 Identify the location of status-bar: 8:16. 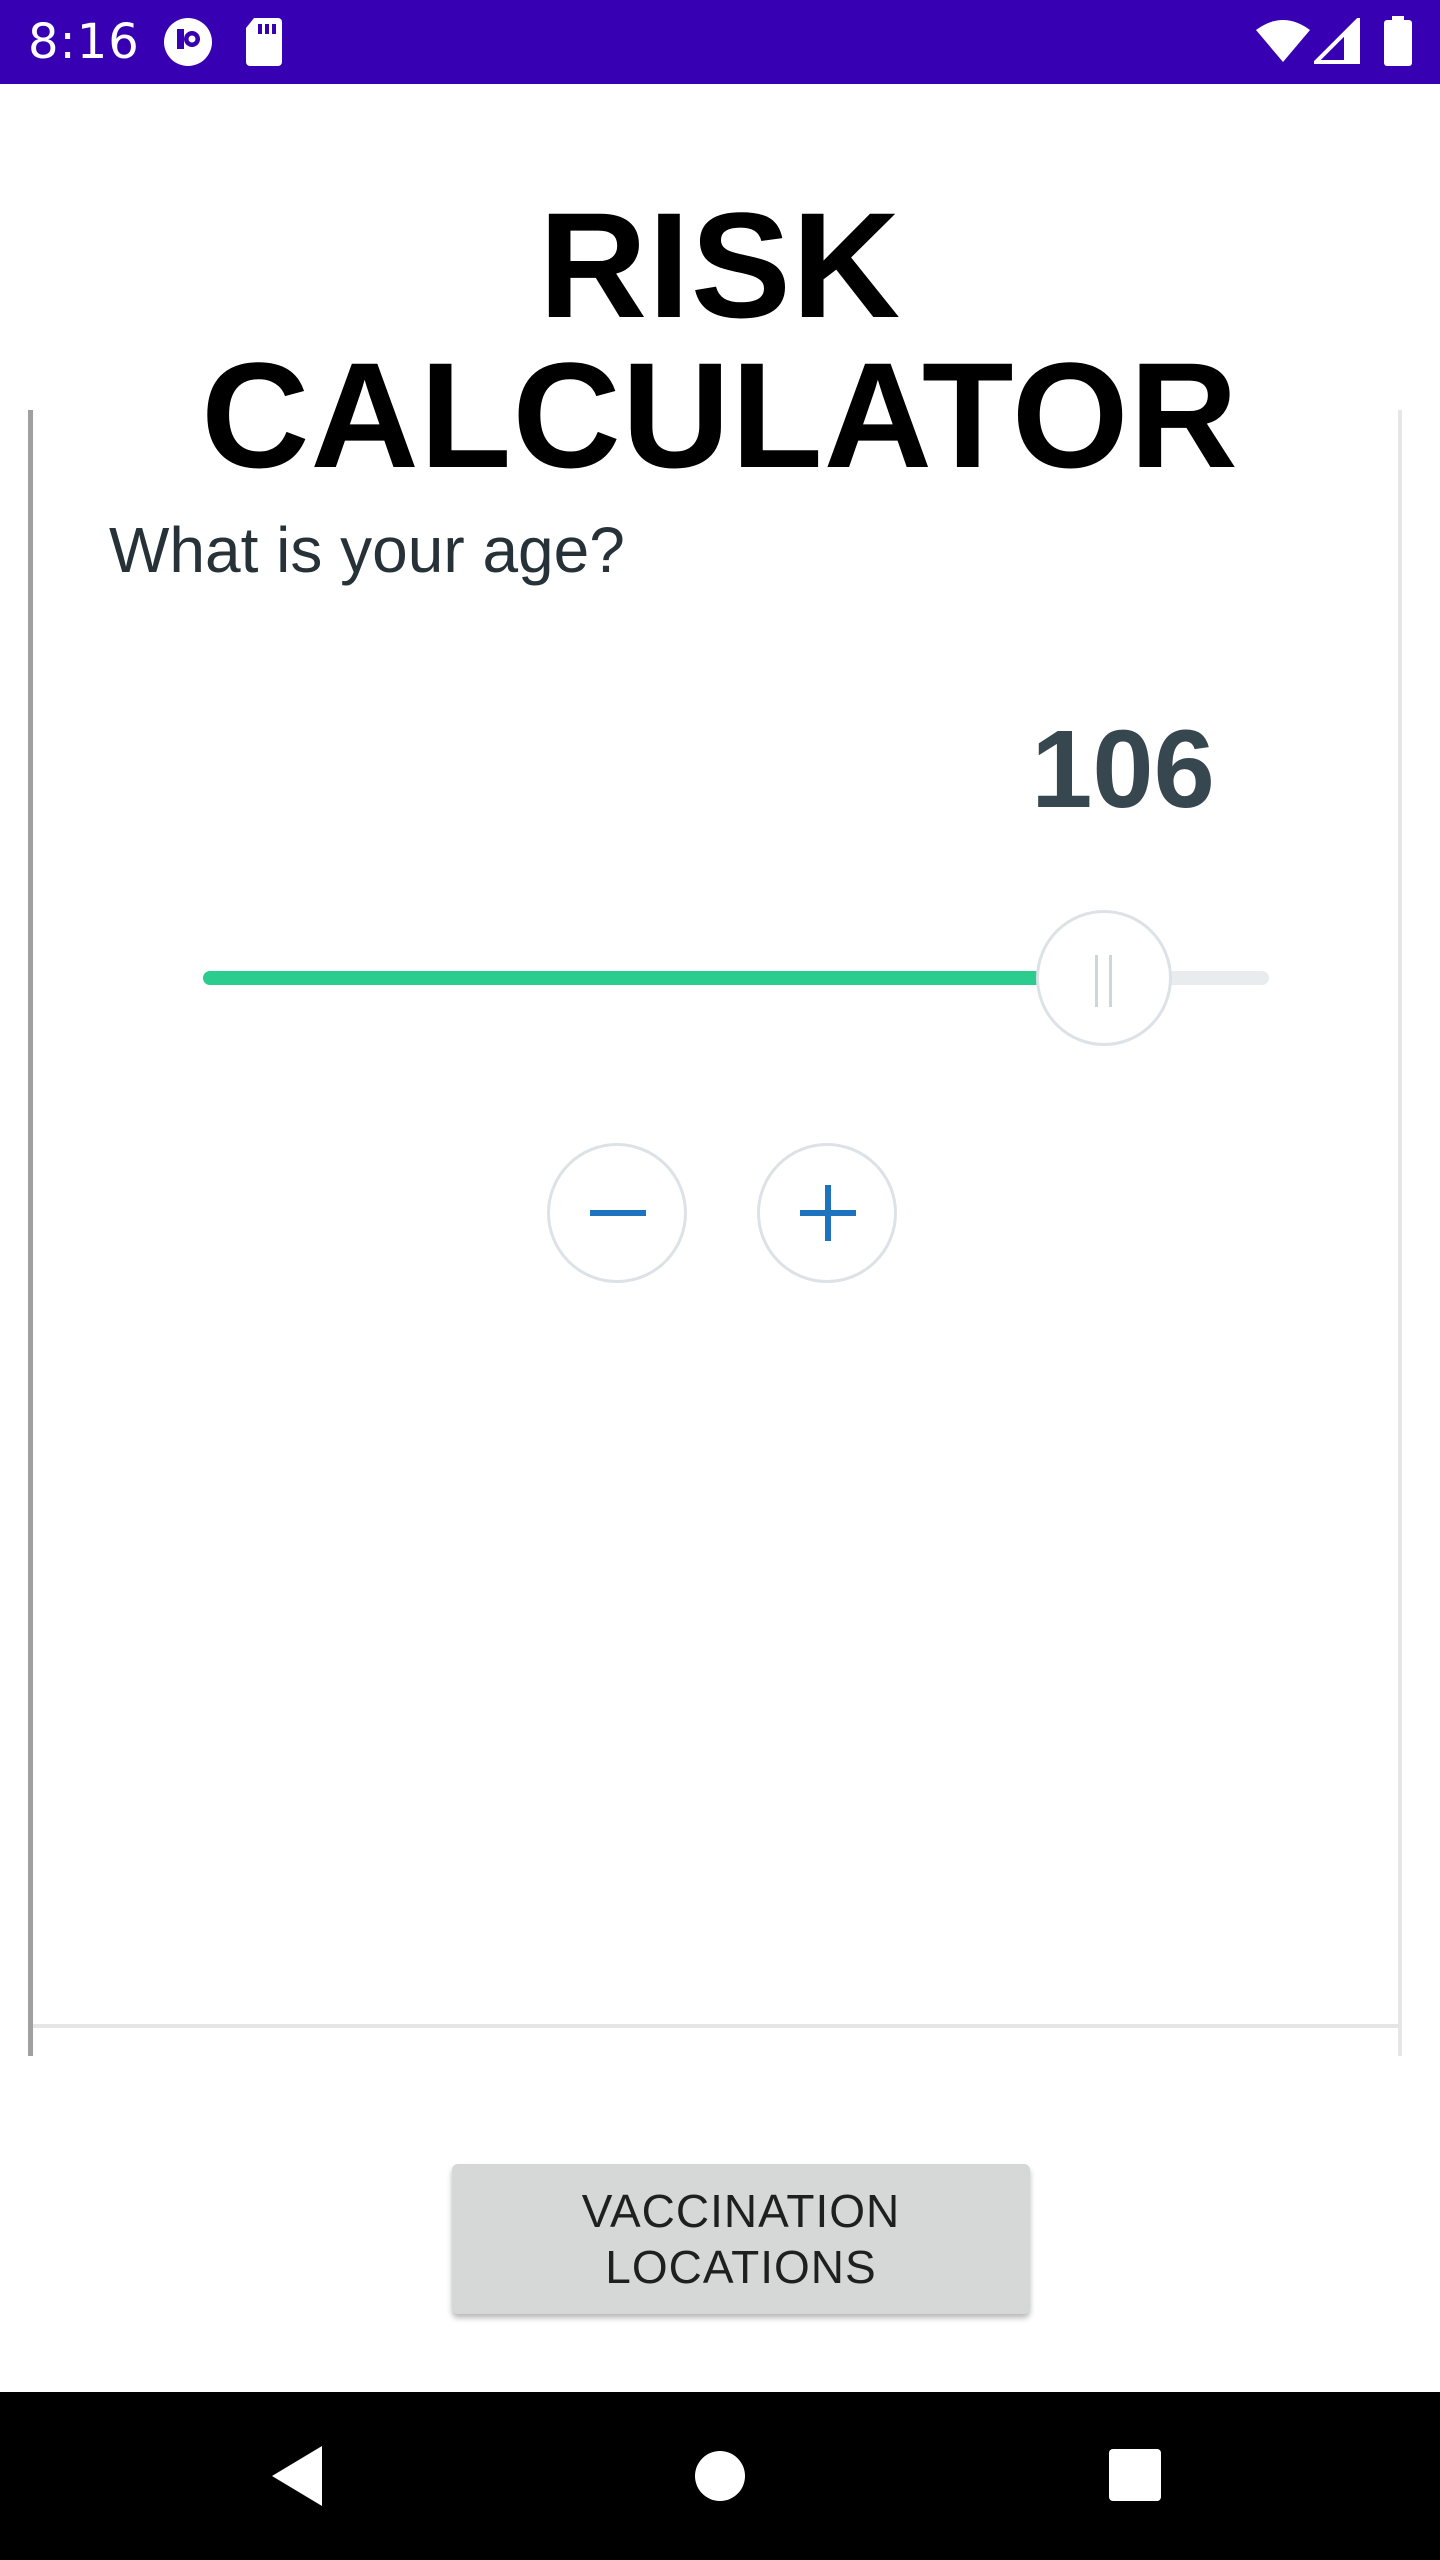
(720, 42).